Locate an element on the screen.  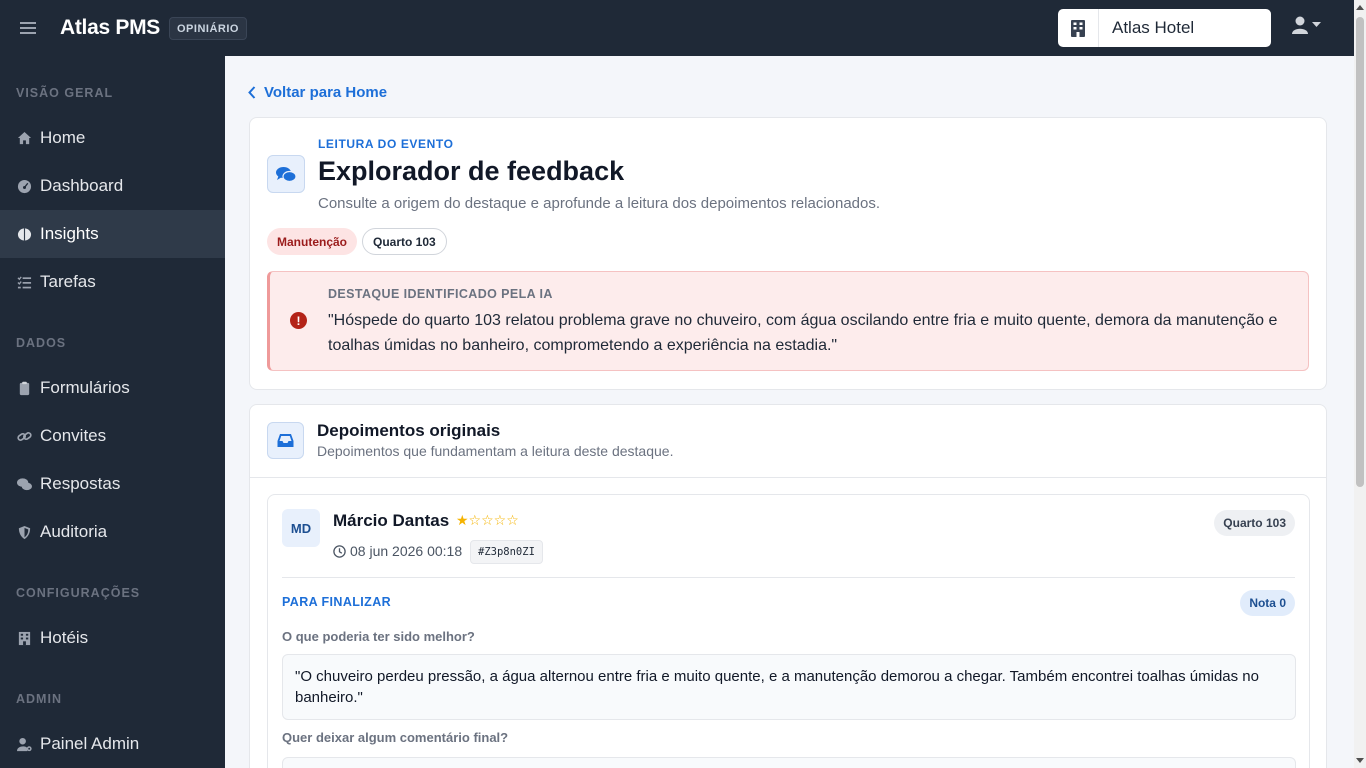
clock-icon is located at coordinates (339, 551).